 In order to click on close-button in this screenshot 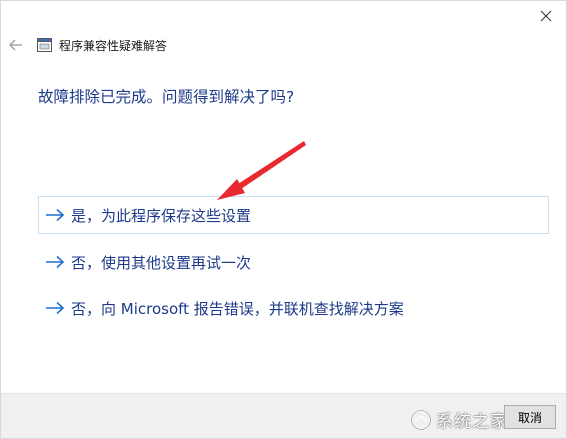, I will do `click(546, 16)`.